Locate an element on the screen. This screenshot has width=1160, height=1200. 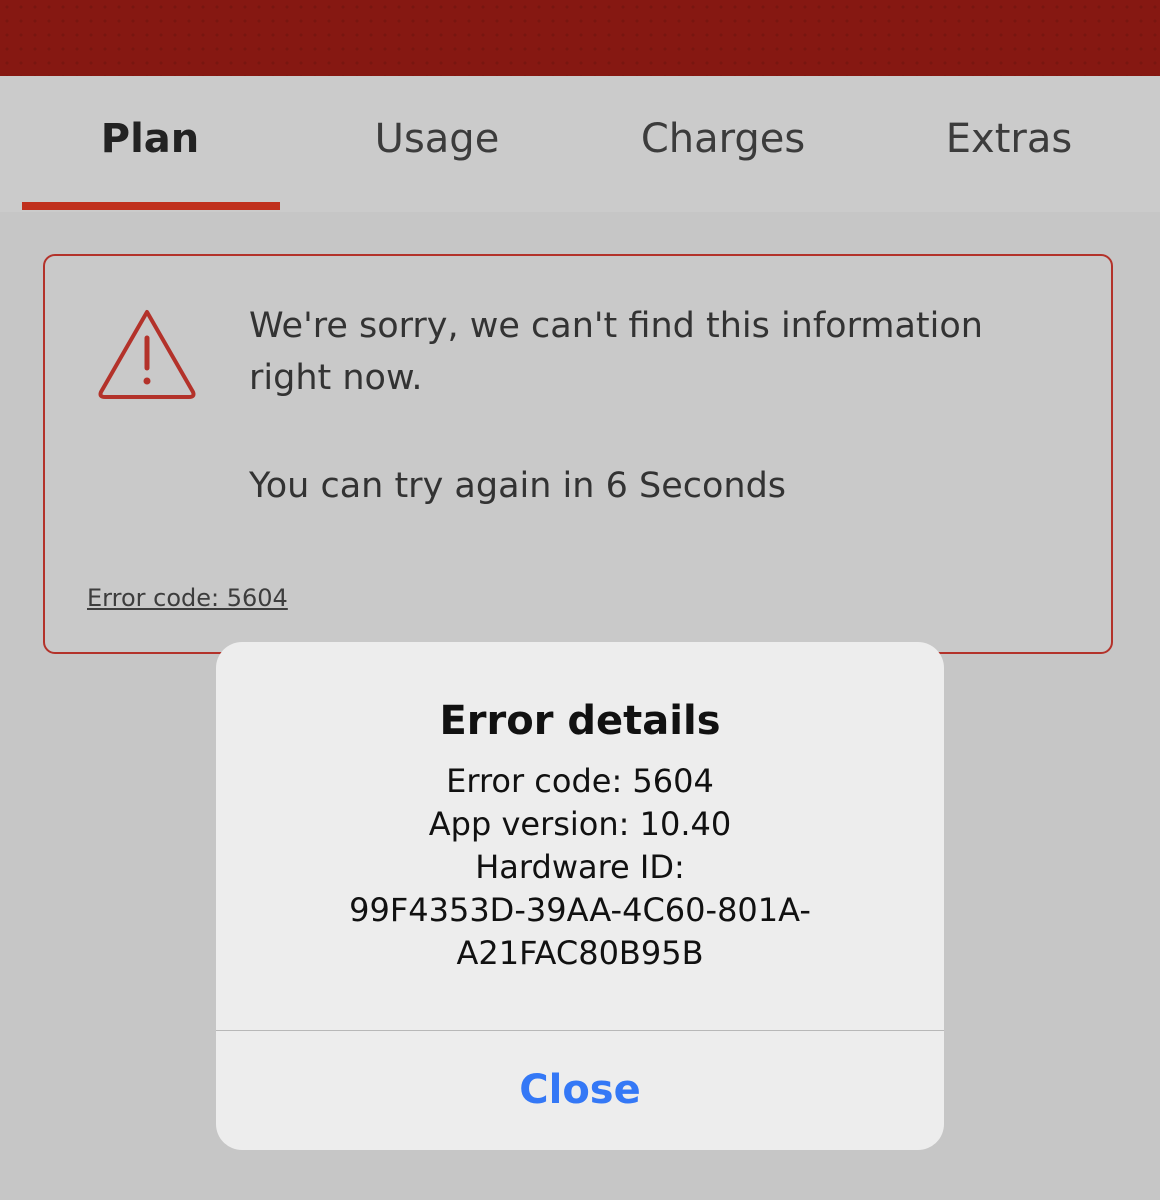
header-bar is located at coordinates (580, 38).